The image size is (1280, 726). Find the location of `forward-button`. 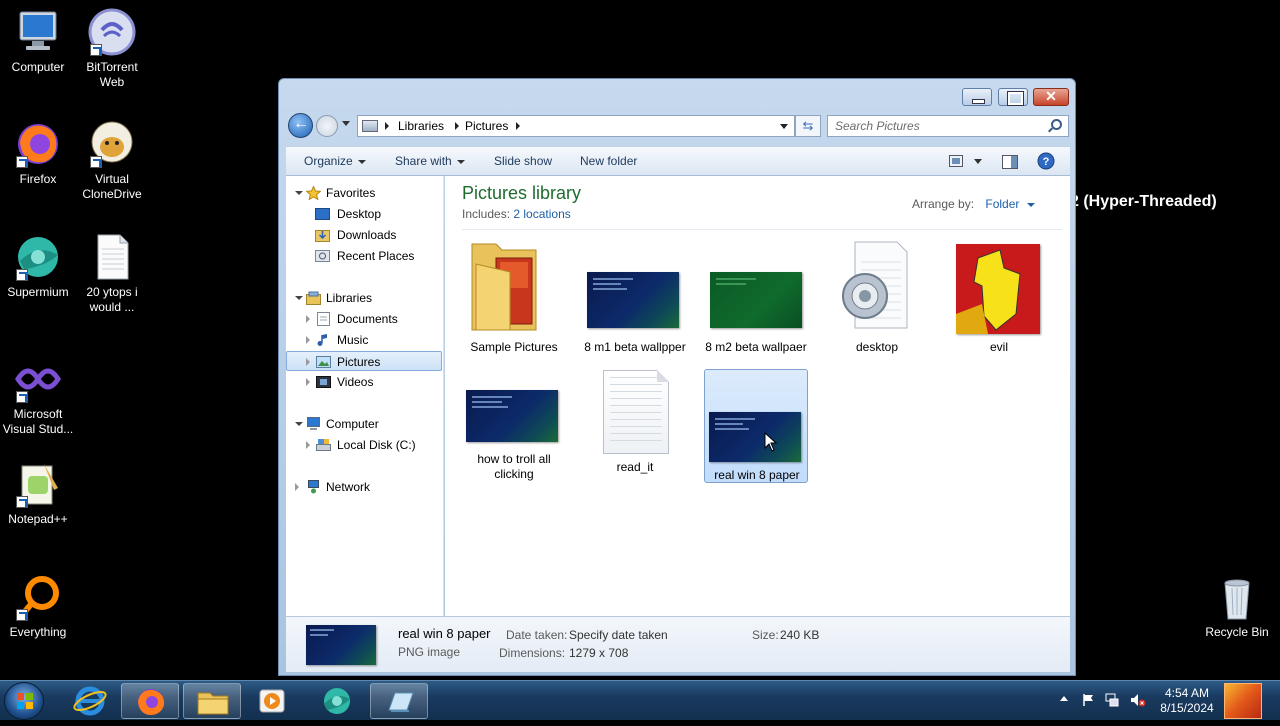

forward-button is located at coordinates (327, 126).